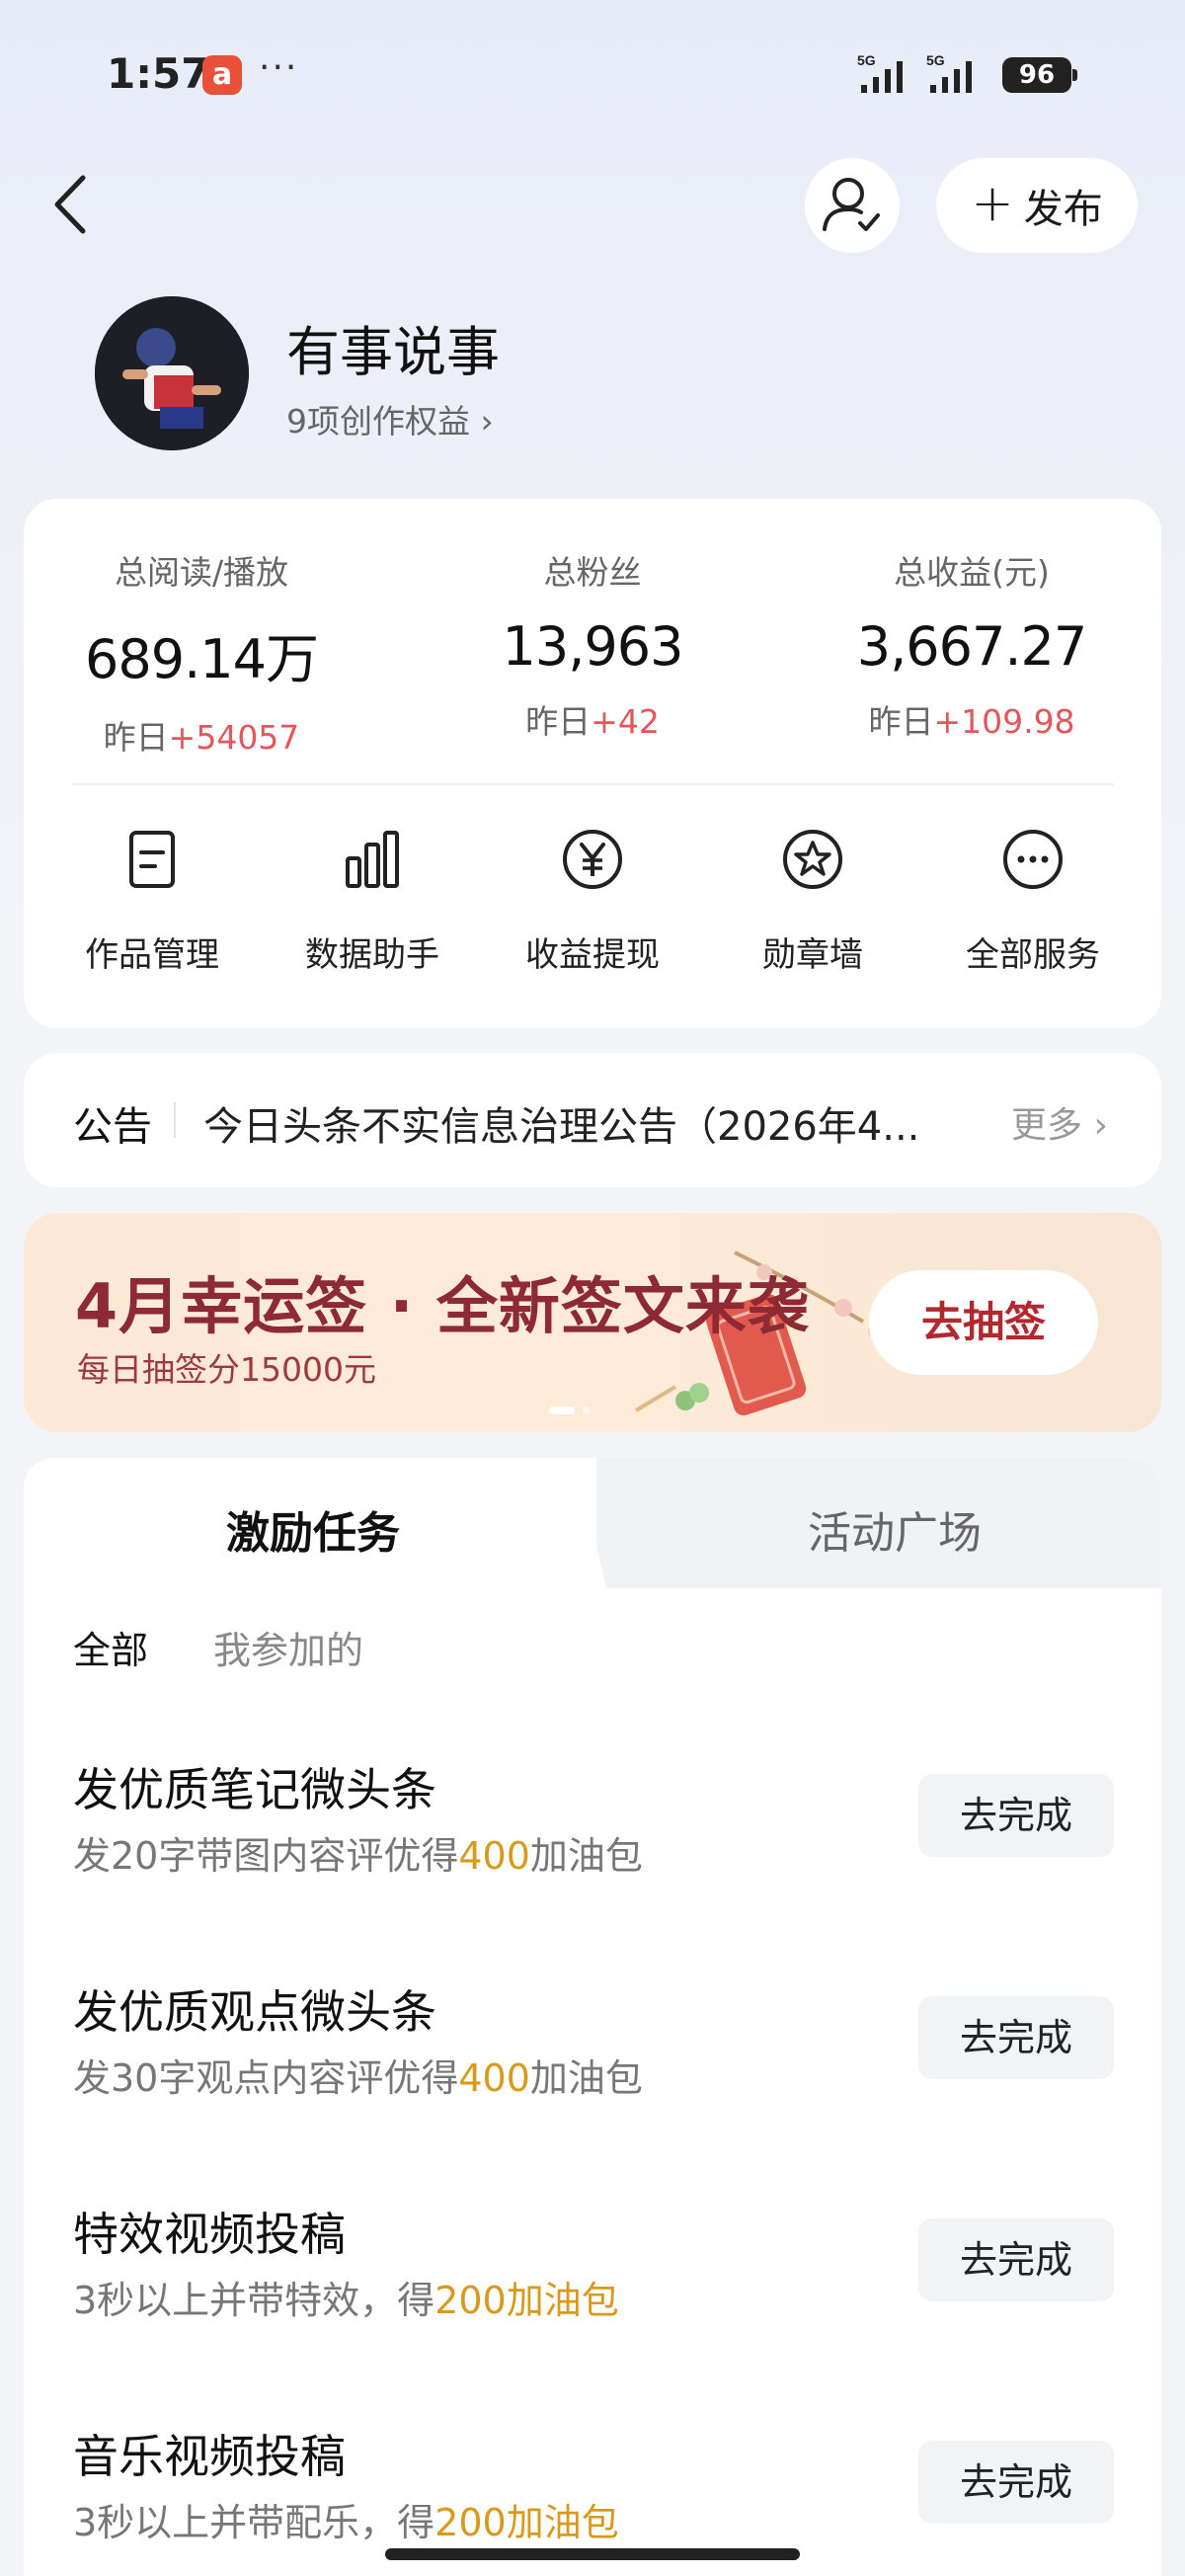  What do you see at coordinates (1033, 955) in the screenshot?
I see `tool-label: 全部服务` at bounding box center [1033, 955].